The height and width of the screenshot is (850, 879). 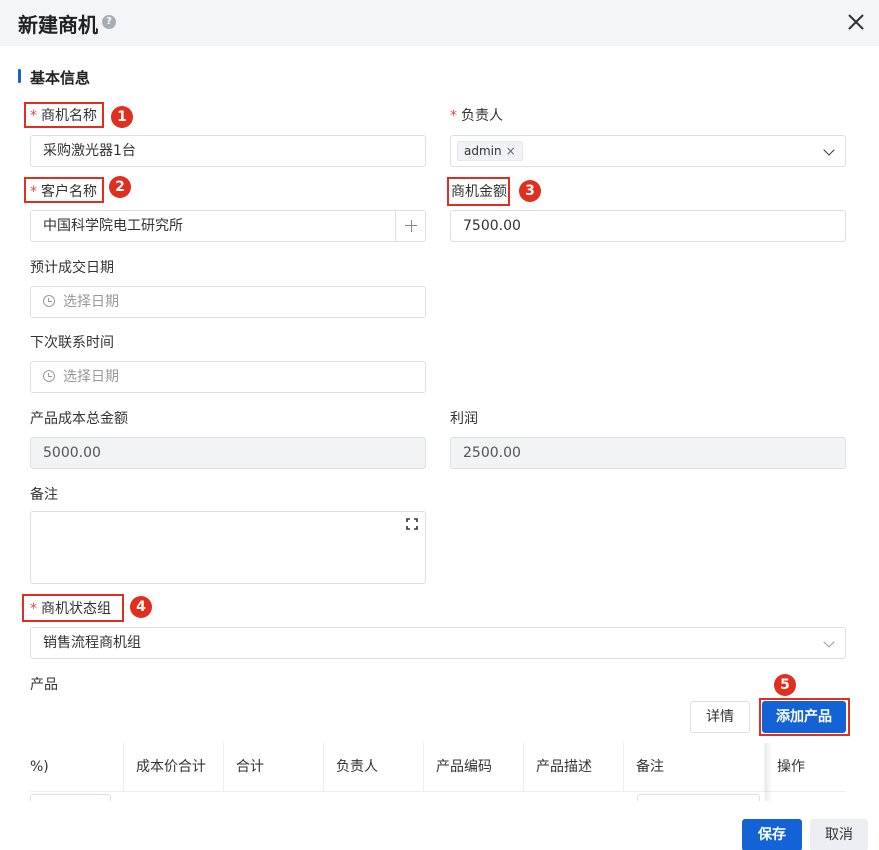 What do you see at coordinates (490, 151) in the screenshot?
I see `owner-tag: admin ×` at bounding box center [490, 151].